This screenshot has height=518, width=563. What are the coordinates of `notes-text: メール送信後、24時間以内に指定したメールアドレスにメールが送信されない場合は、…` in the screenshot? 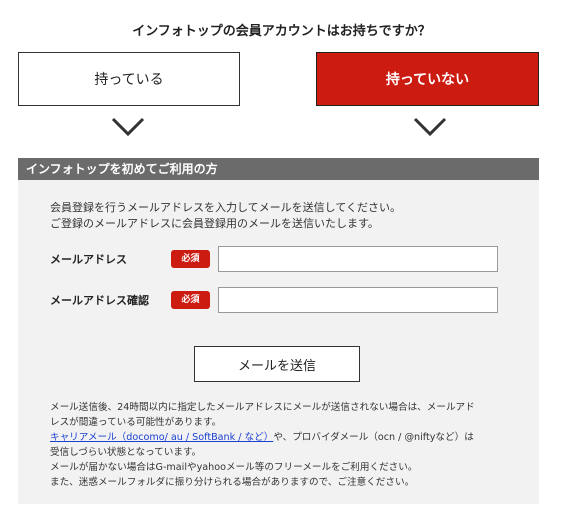 It's located at (290, 445).